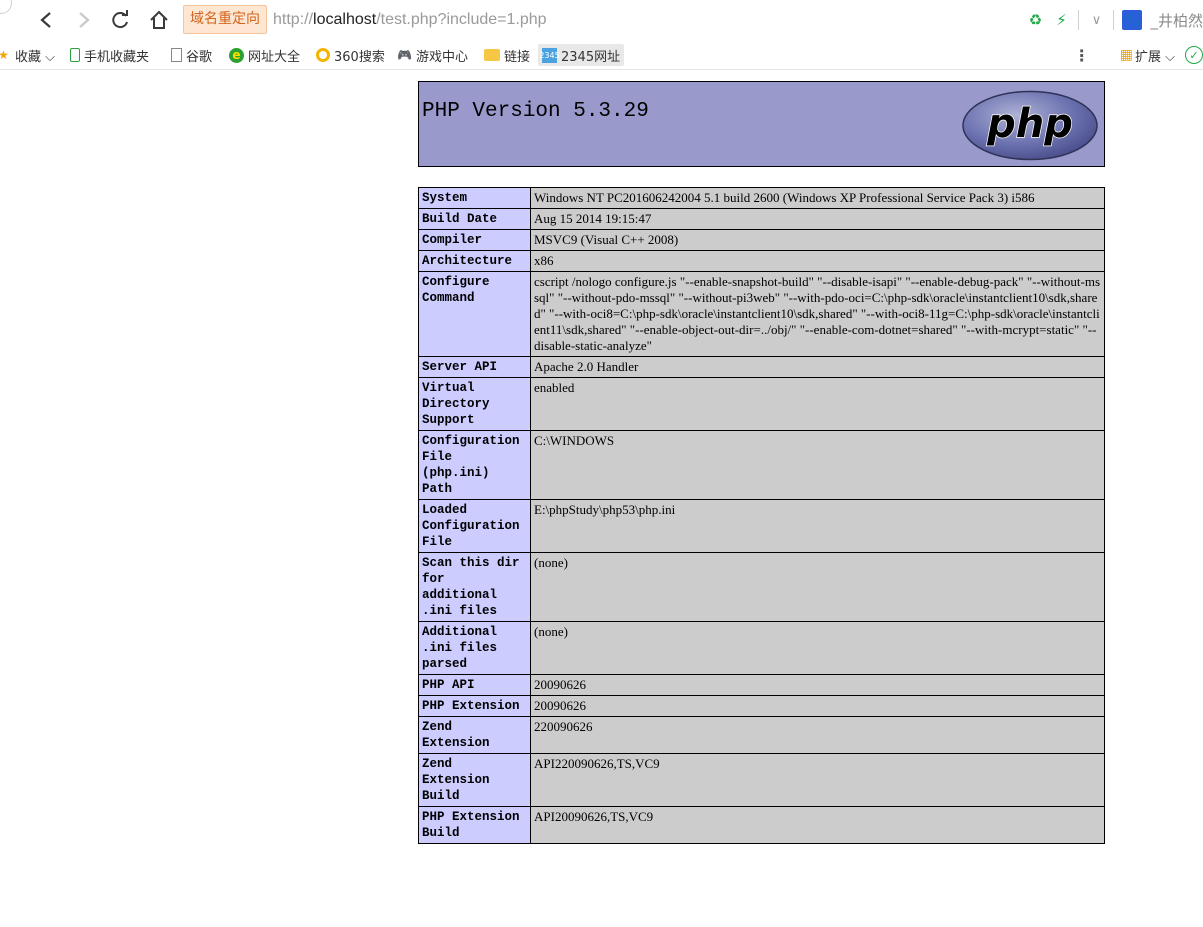 This screenshot has height=927, width=1203. Describe the element at coordinates (274, 57) in the screenshot. I see `bookmark-label: 网址大全` at that location.